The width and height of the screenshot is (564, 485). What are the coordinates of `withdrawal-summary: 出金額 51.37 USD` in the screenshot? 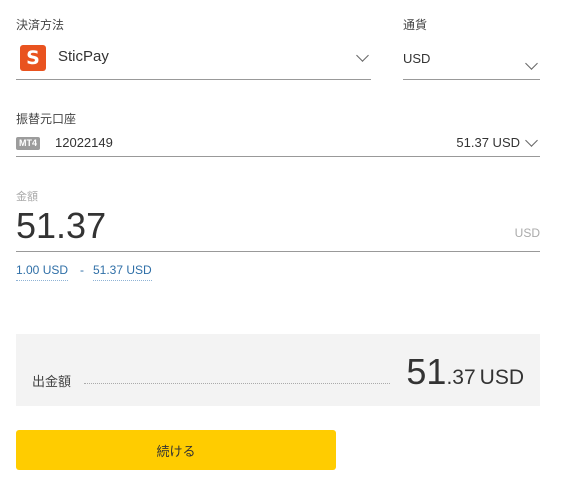 It's located at (278, 370).